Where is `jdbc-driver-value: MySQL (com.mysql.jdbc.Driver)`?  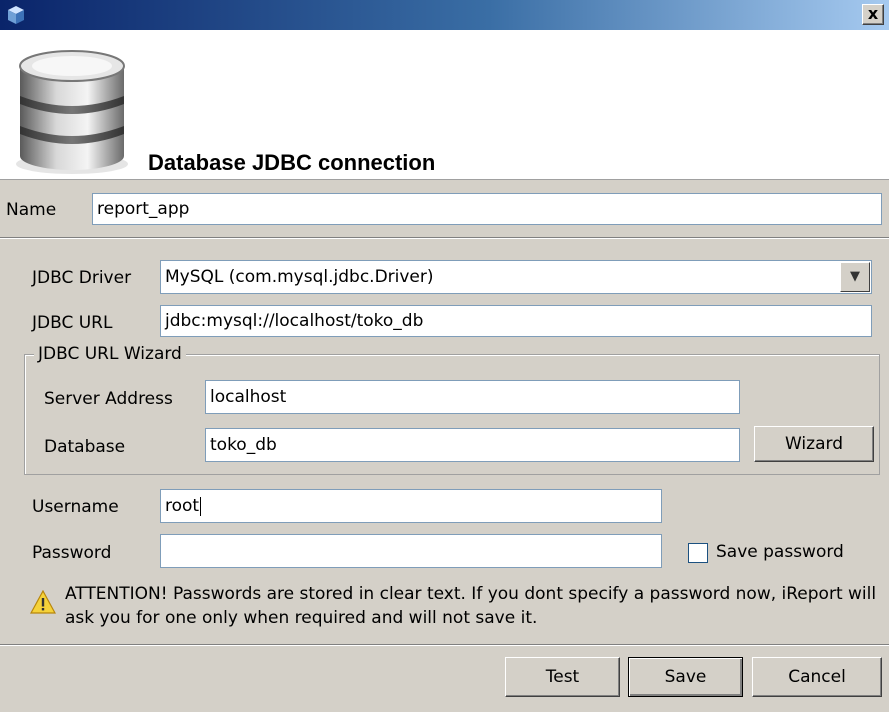 jdbc-driver-value: MySQL (com.mysql.jdbc.Driver) is located at coordinates (299, 277).